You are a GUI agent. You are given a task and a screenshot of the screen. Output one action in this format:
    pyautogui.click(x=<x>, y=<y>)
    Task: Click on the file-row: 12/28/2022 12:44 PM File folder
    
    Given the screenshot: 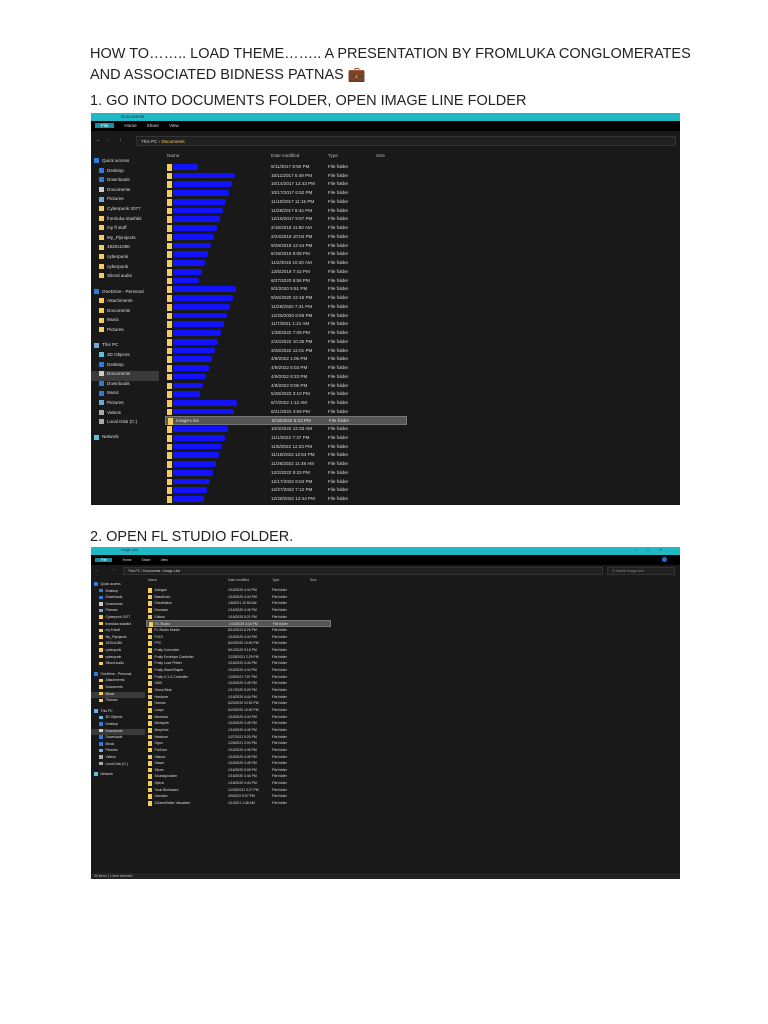 What is the action you would take?
    pyautogui.click(x=286, y=499)
    